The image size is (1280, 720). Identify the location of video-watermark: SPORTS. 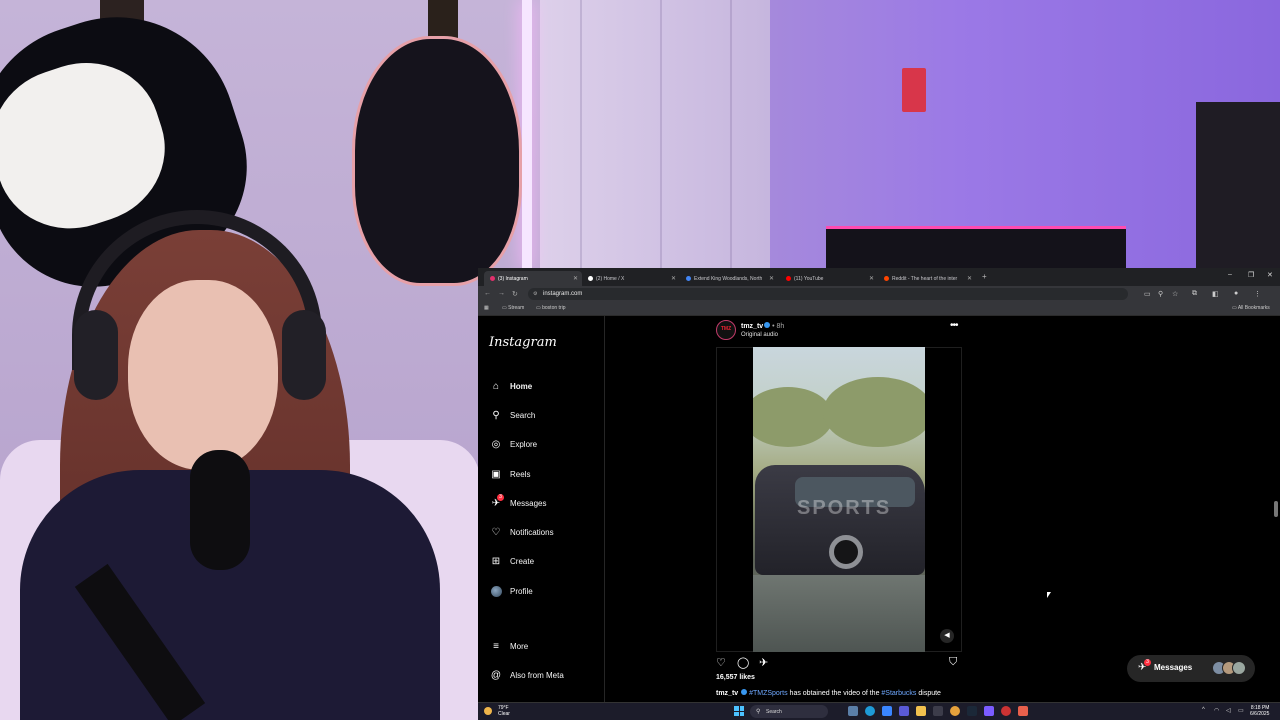
(844, 508).